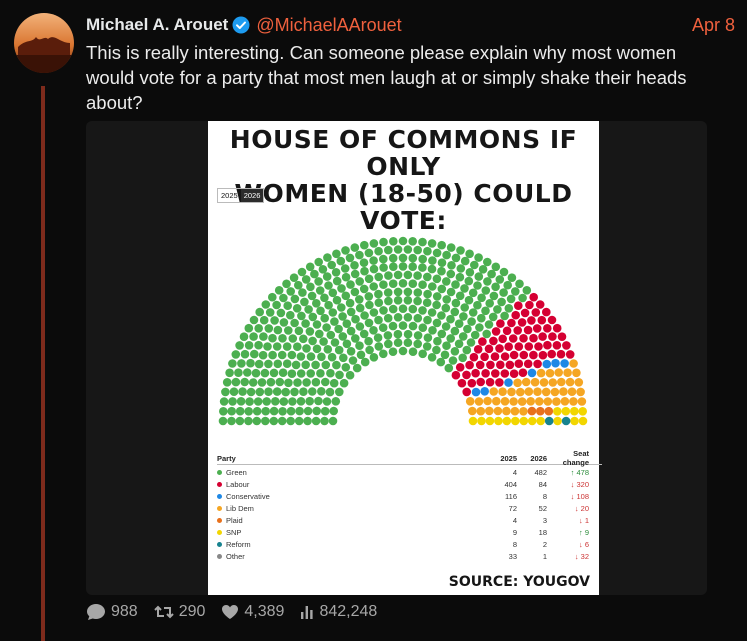  What do you see at coordinates (179, 612) in the screenshot?
I see `retweet-button: 290` at bounding box center [179, 612].